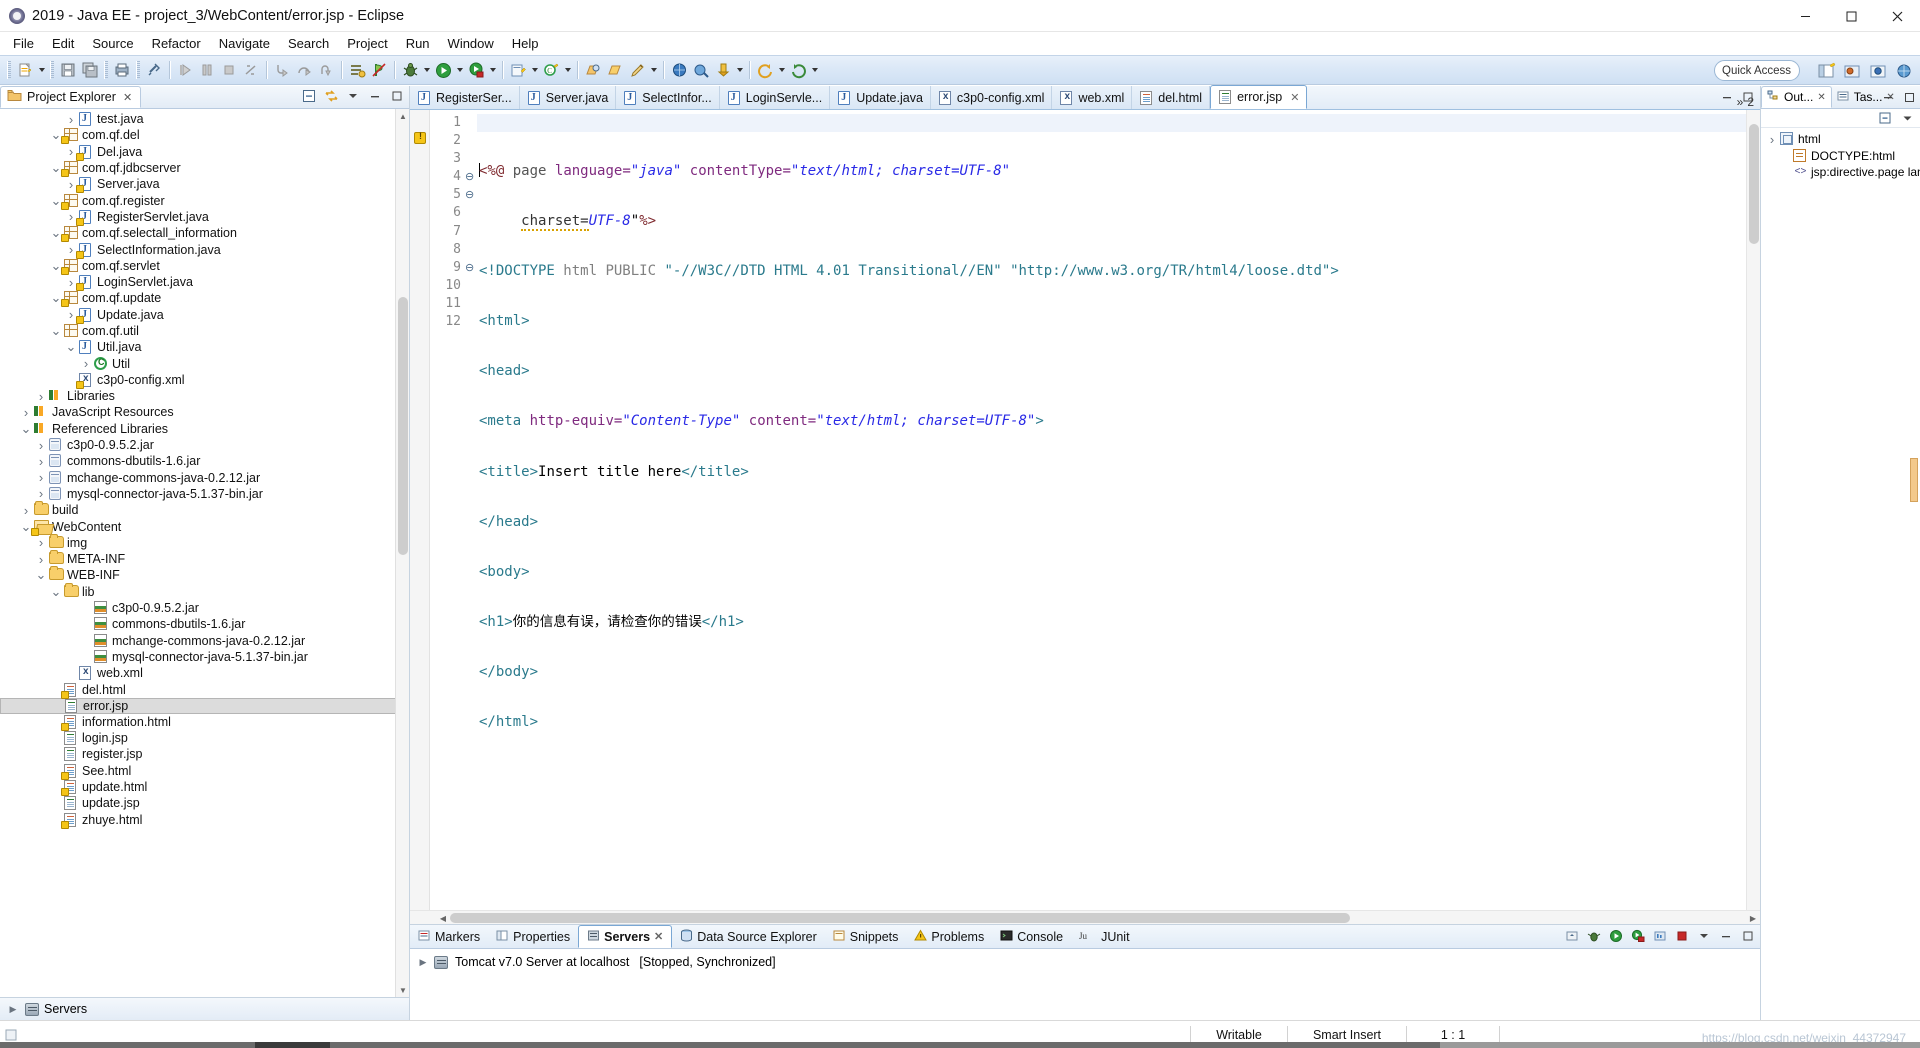 This screenshot has height=1048, width=1920. What do you see at coordinates (304, 70) in the screenshot?
I see `step-over-icon` at bounding box center [304, 70].